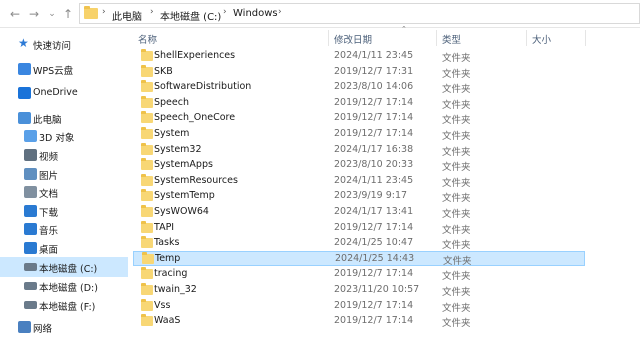 This screenshot has width=640, height=338. What do you see at coordinates (255, 13) in the screenshot?
I see `breadcrumb-windows: Windows` at bounding box center [255, 13].